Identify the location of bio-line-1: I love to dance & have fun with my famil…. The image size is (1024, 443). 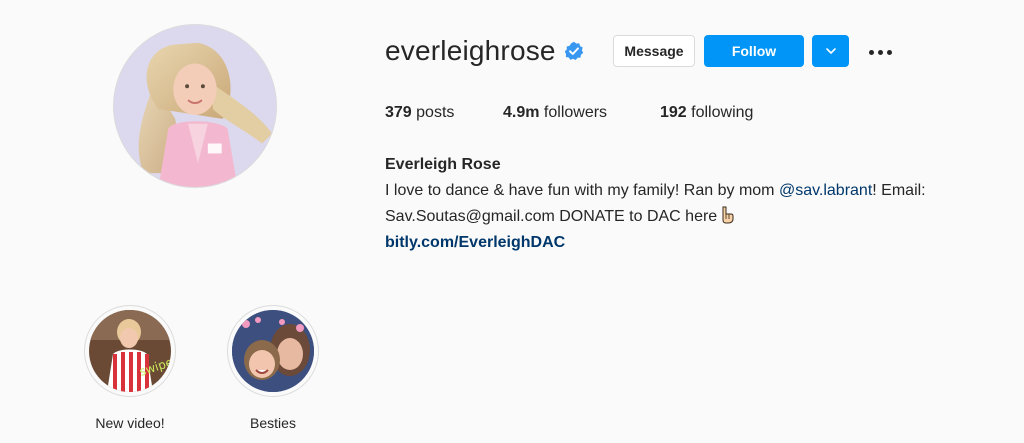
(695, 191).